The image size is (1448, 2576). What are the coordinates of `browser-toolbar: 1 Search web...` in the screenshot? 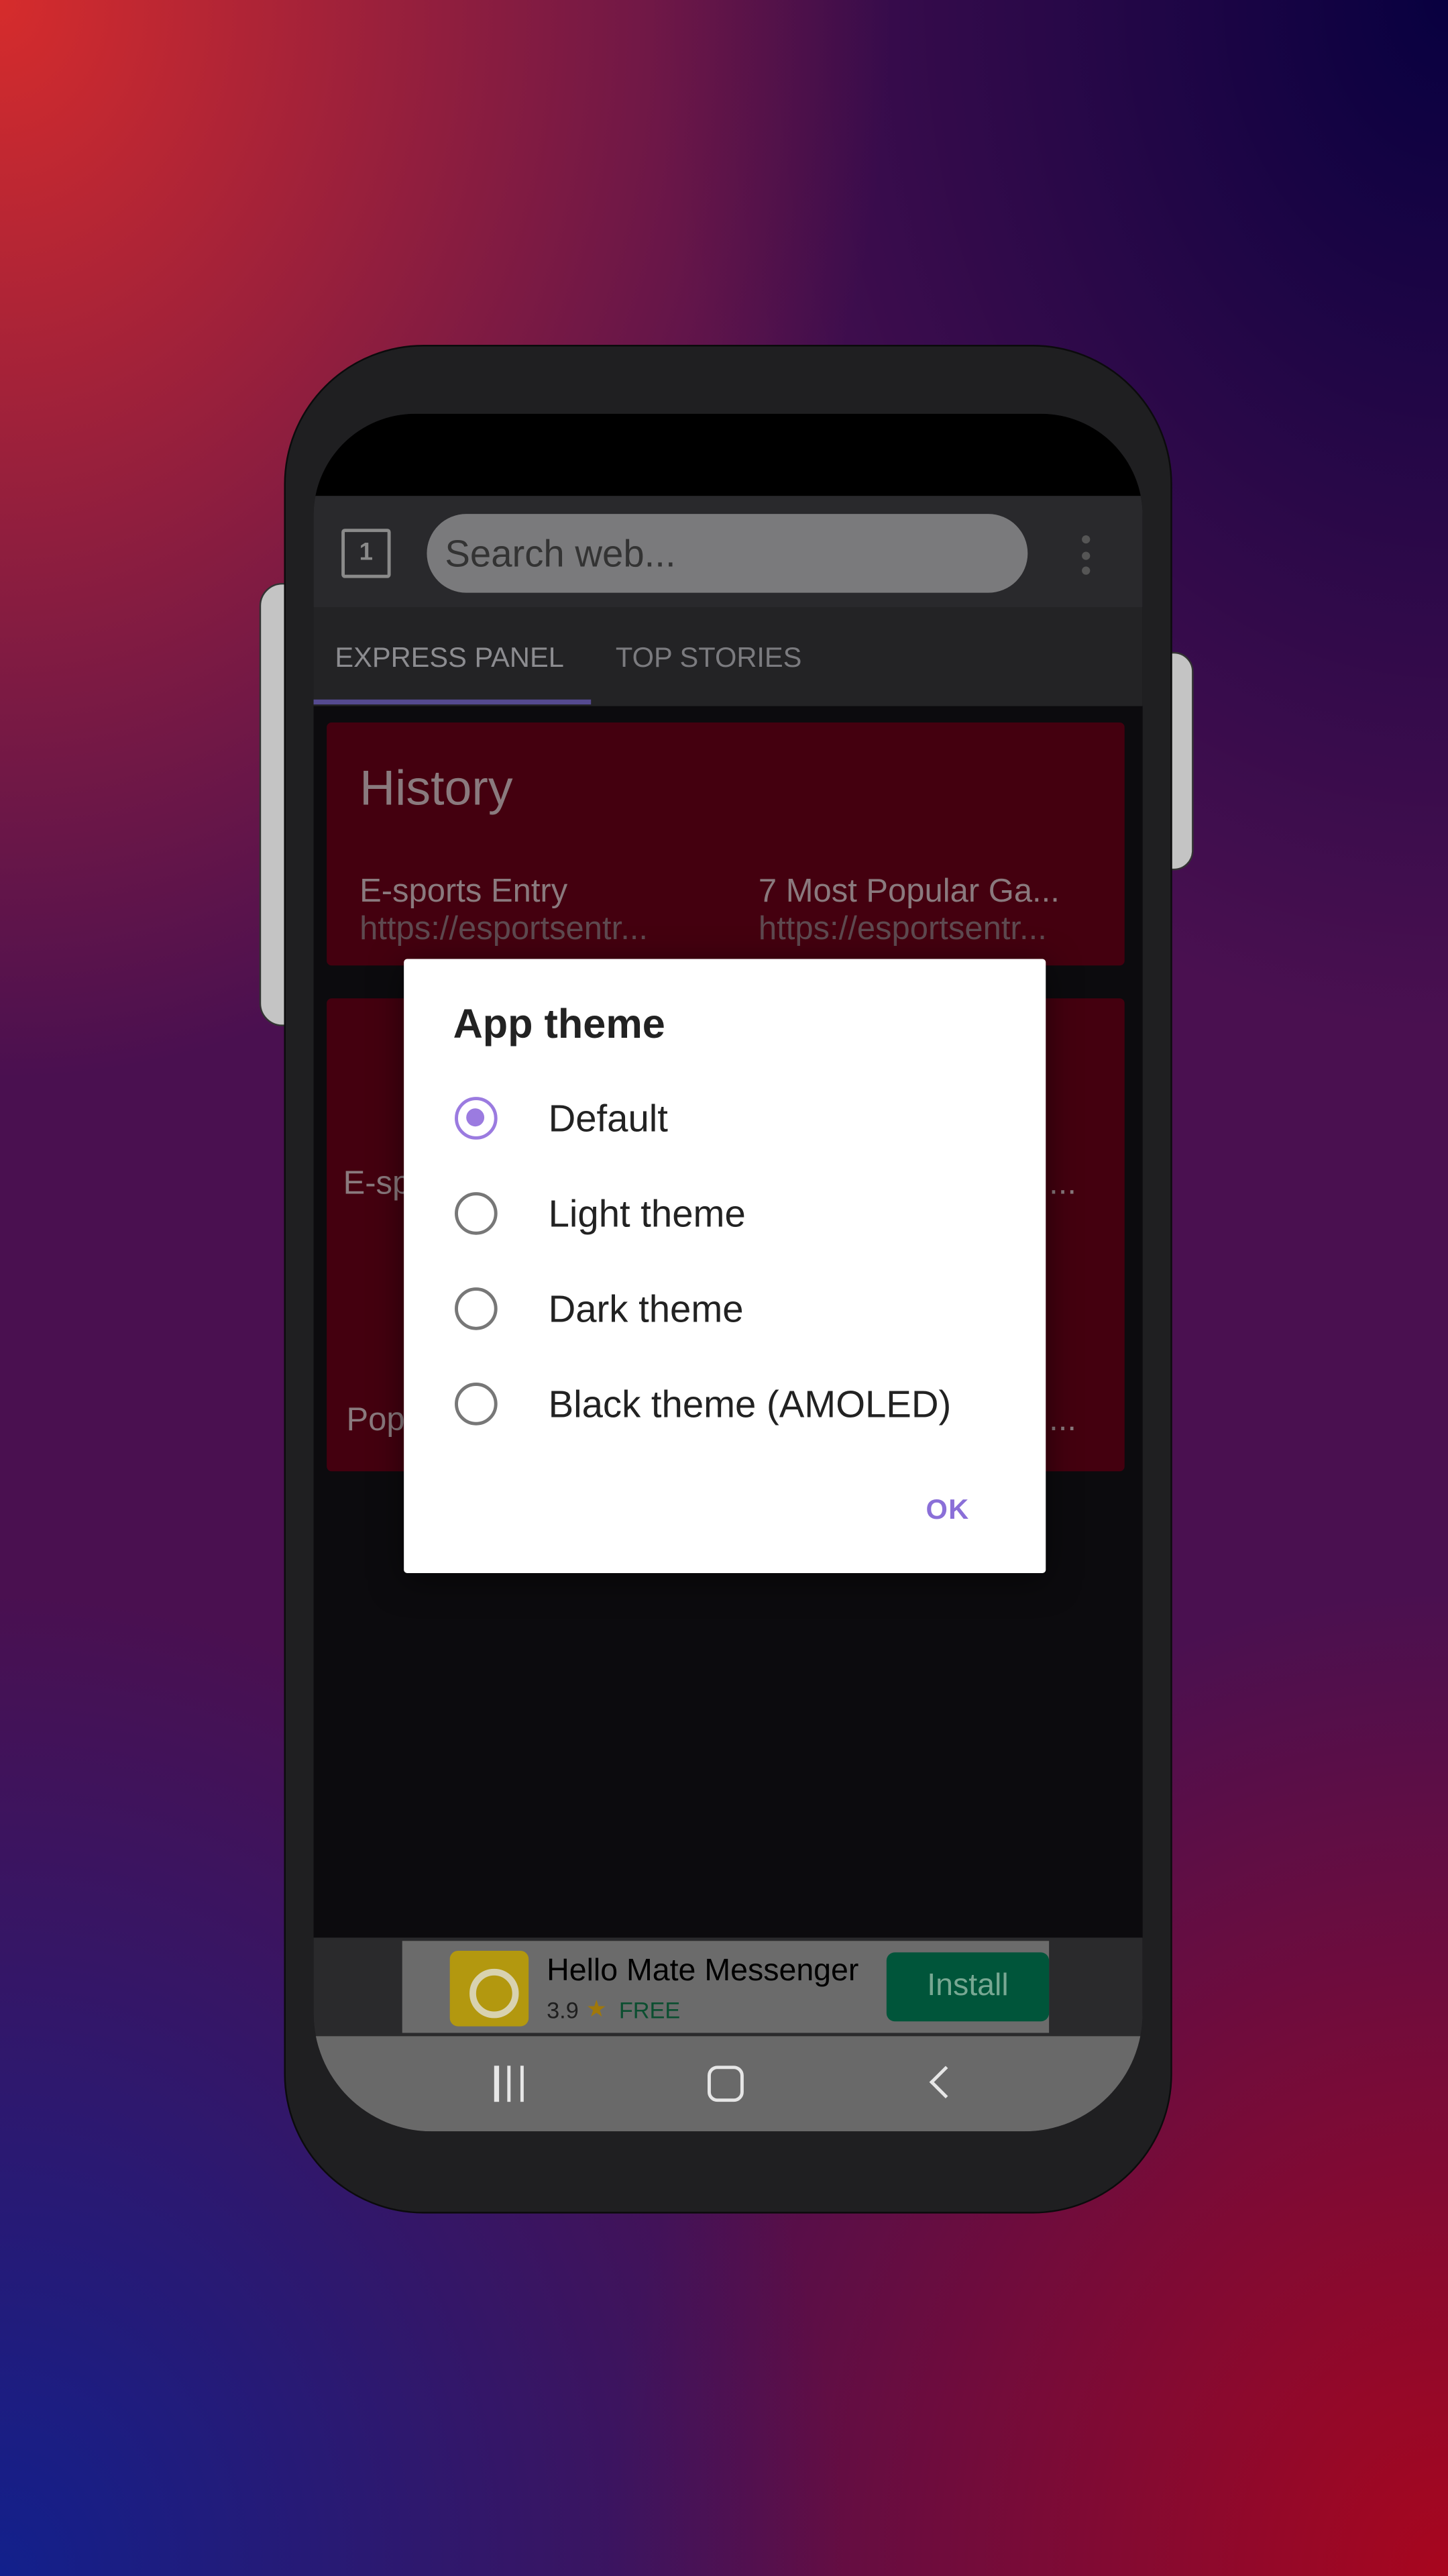 It's located at (728, 552).